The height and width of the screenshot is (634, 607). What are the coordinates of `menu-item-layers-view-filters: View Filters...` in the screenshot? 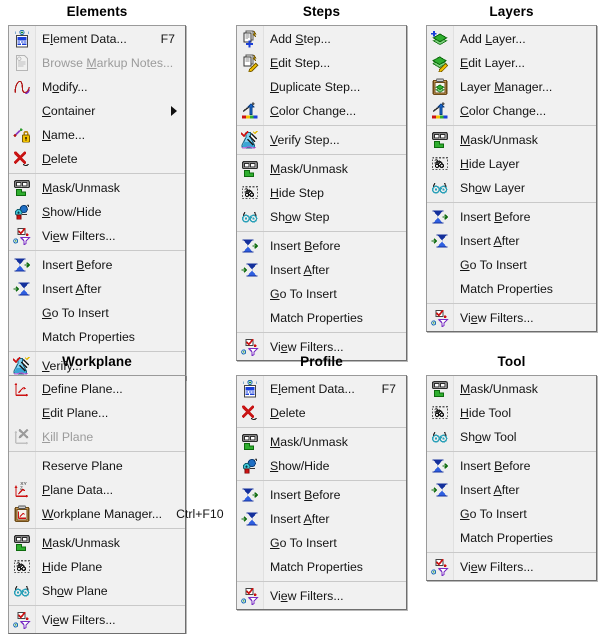 It's located at (511, 318).